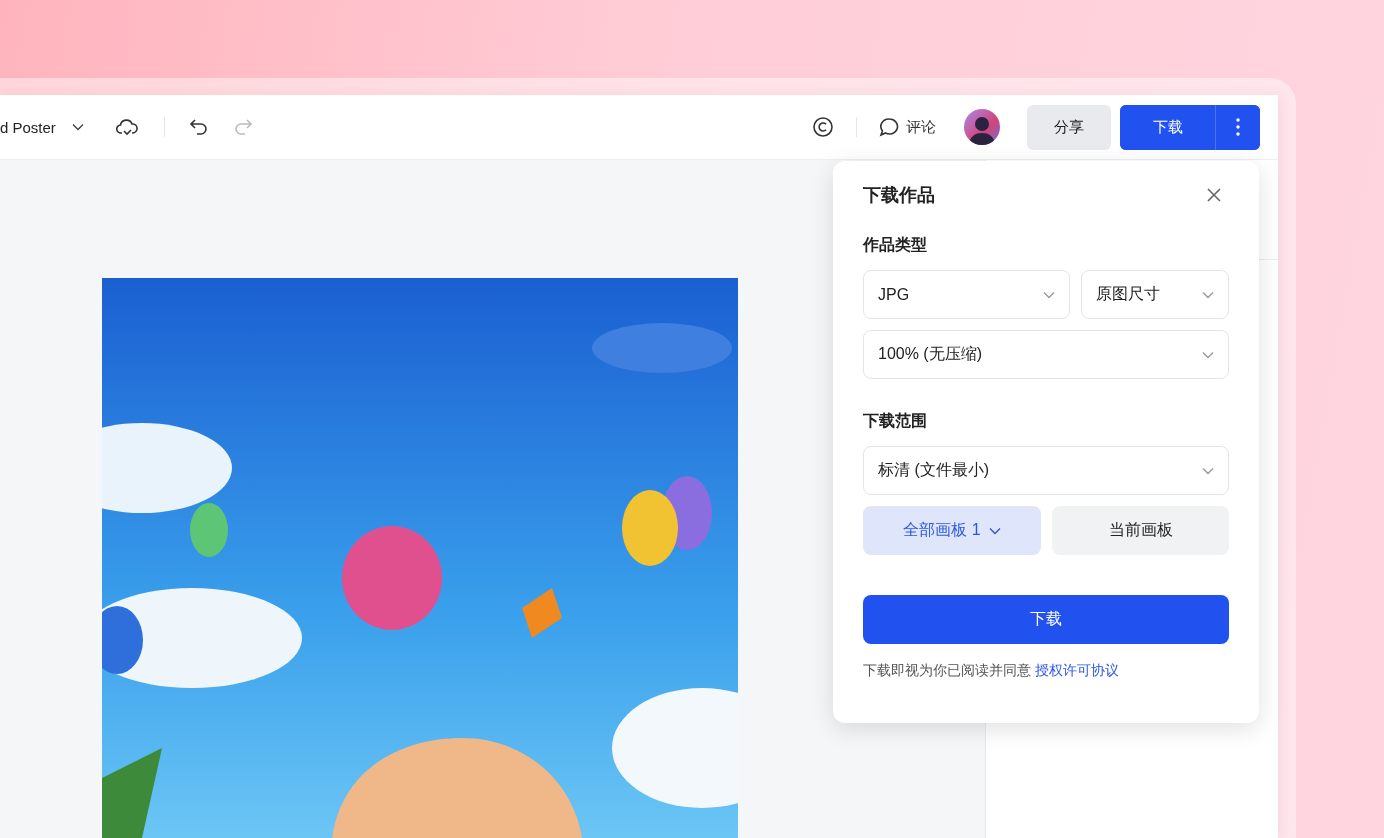  I want to click on download-submit-button: 下载, so click(1046, 619).